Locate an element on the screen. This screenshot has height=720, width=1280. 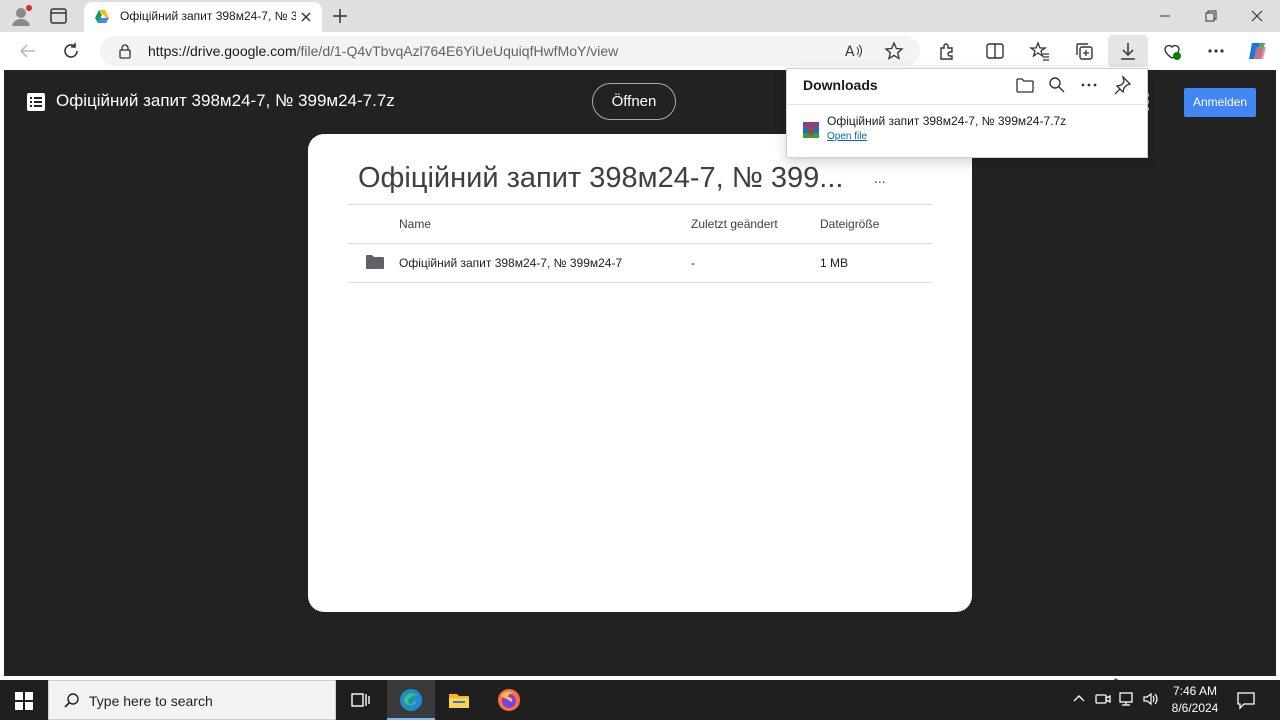
refresh-icon is located at coordinates (71, 51).